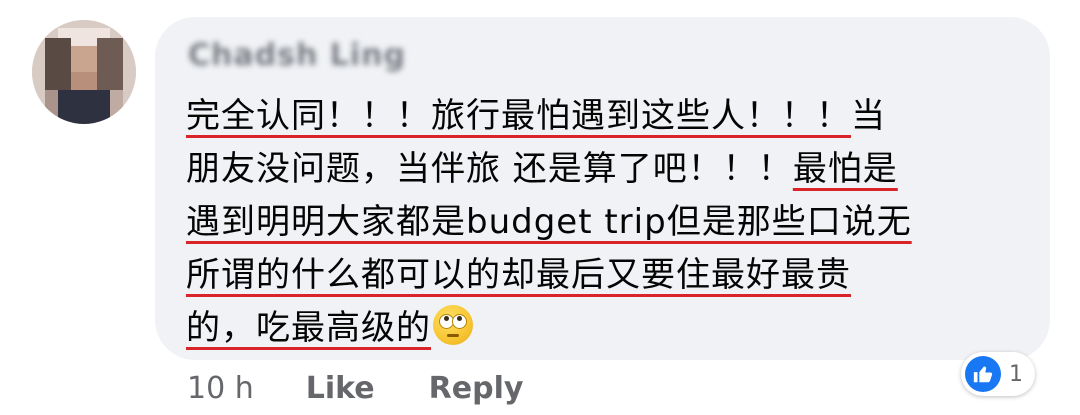 This screenshot has height=415, width=1080. What do you see at coordinates (489, 169) in the screenshot?
I see `comment-text-segment: 朋友没问题，当伴旅 还是算了吧！！！` at bounding box center [489, 169].